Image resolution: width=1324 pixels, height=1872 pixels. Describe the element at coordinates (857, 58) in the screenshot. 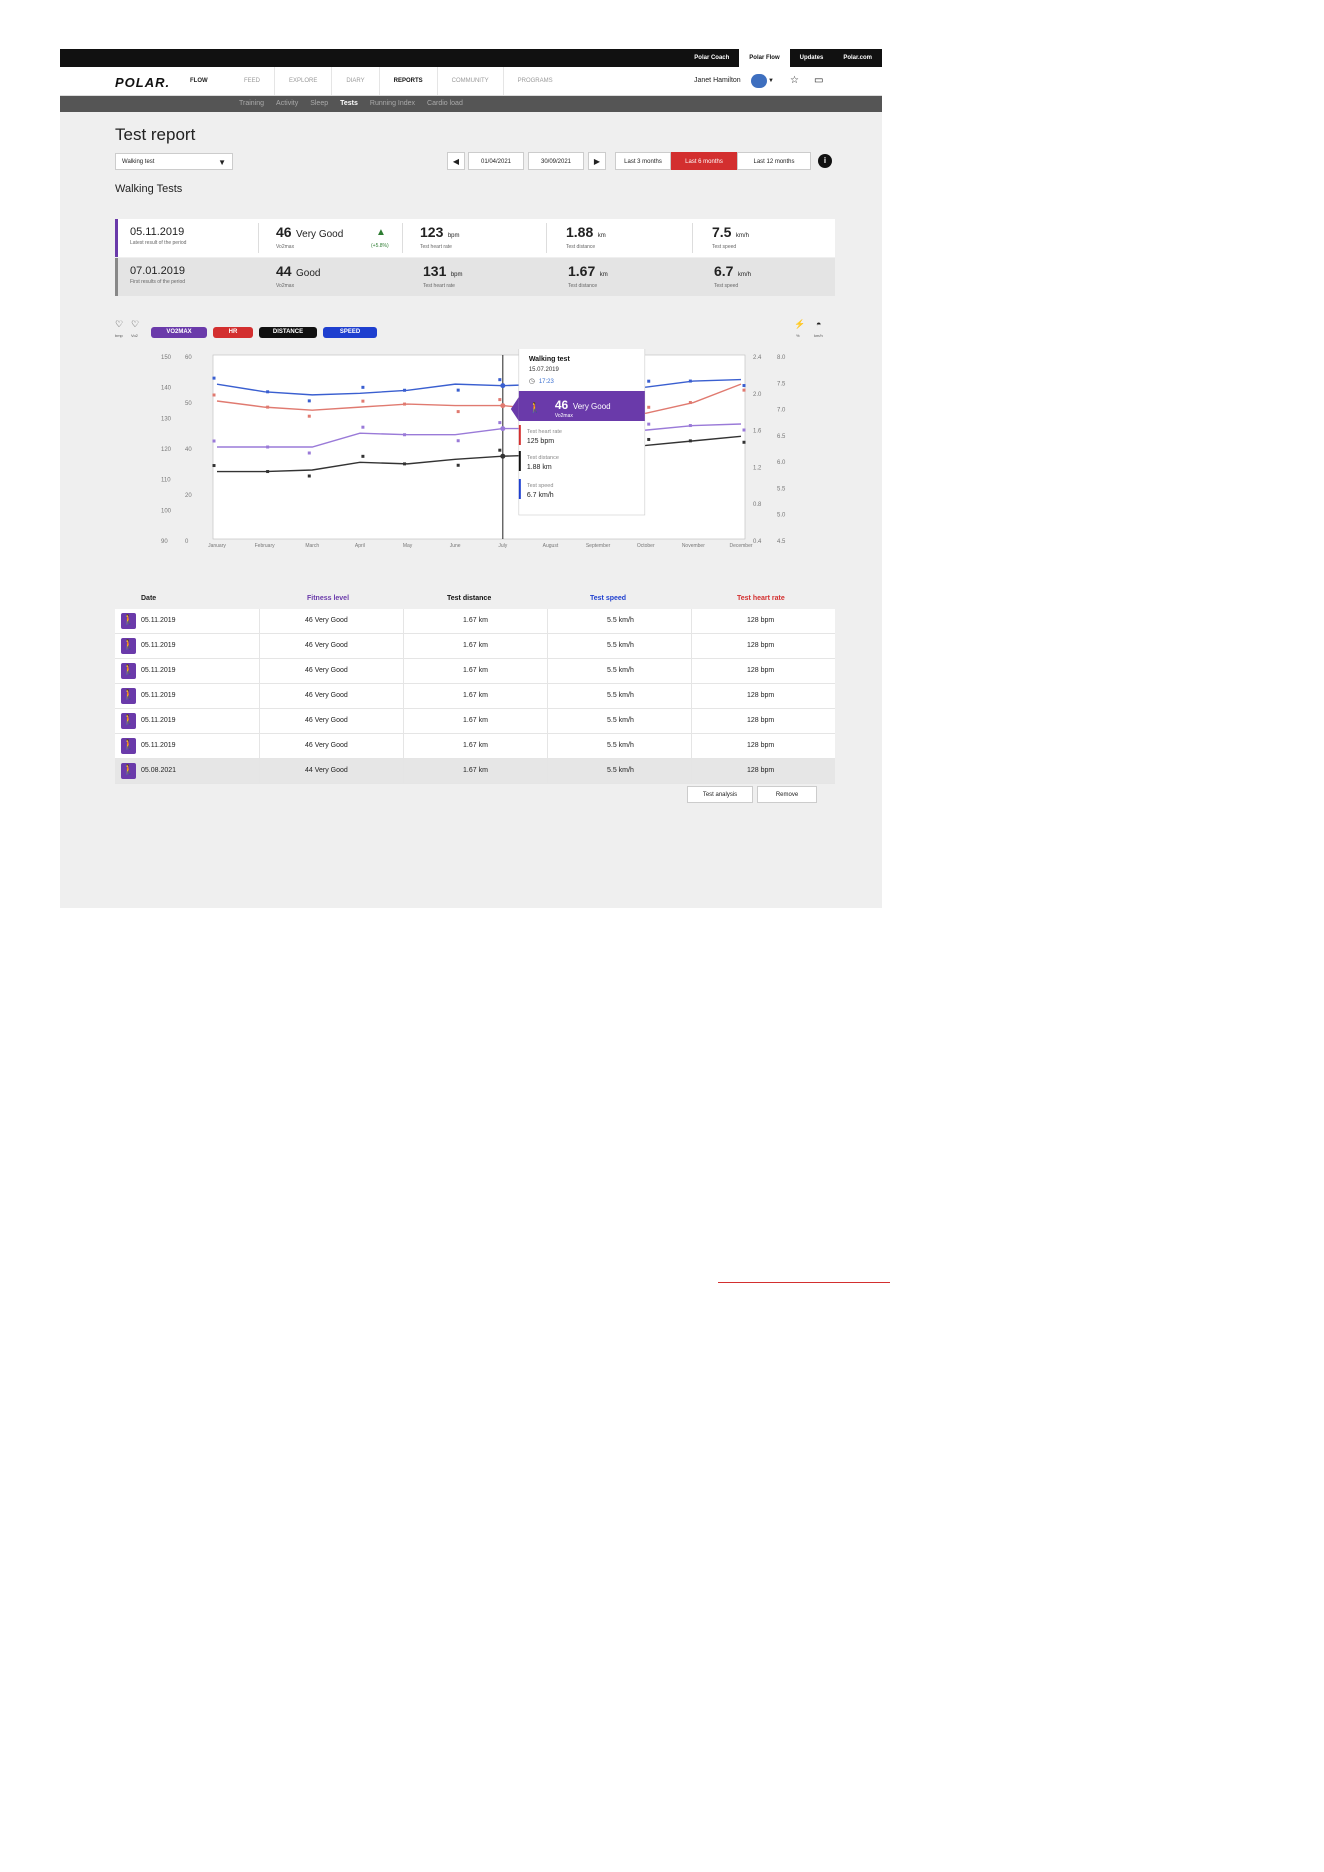

I see `toplink-polar-com: Polar.com` at that location.